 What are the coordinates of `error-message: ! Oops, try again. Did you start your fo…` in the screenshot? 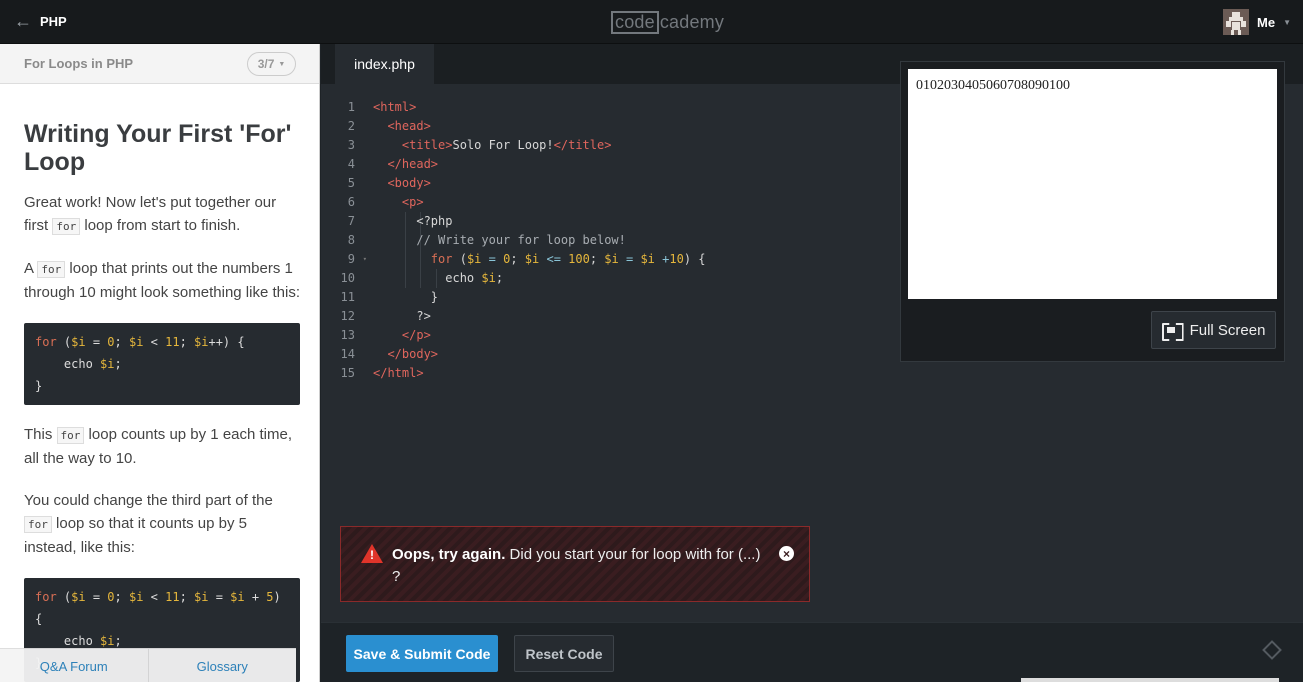 It's located at (575, 564).